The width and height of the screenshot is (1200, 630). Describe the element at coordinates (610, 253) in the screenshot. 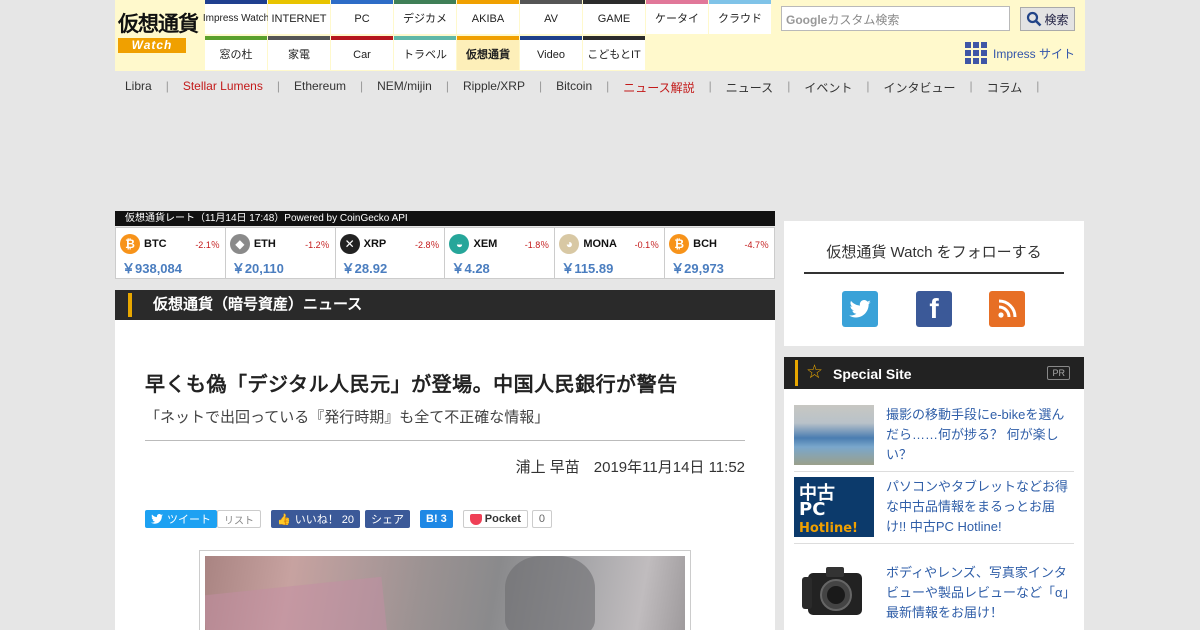

I see `rate-card: ◕ MONA -0.1％ ￥115.89` at that location.